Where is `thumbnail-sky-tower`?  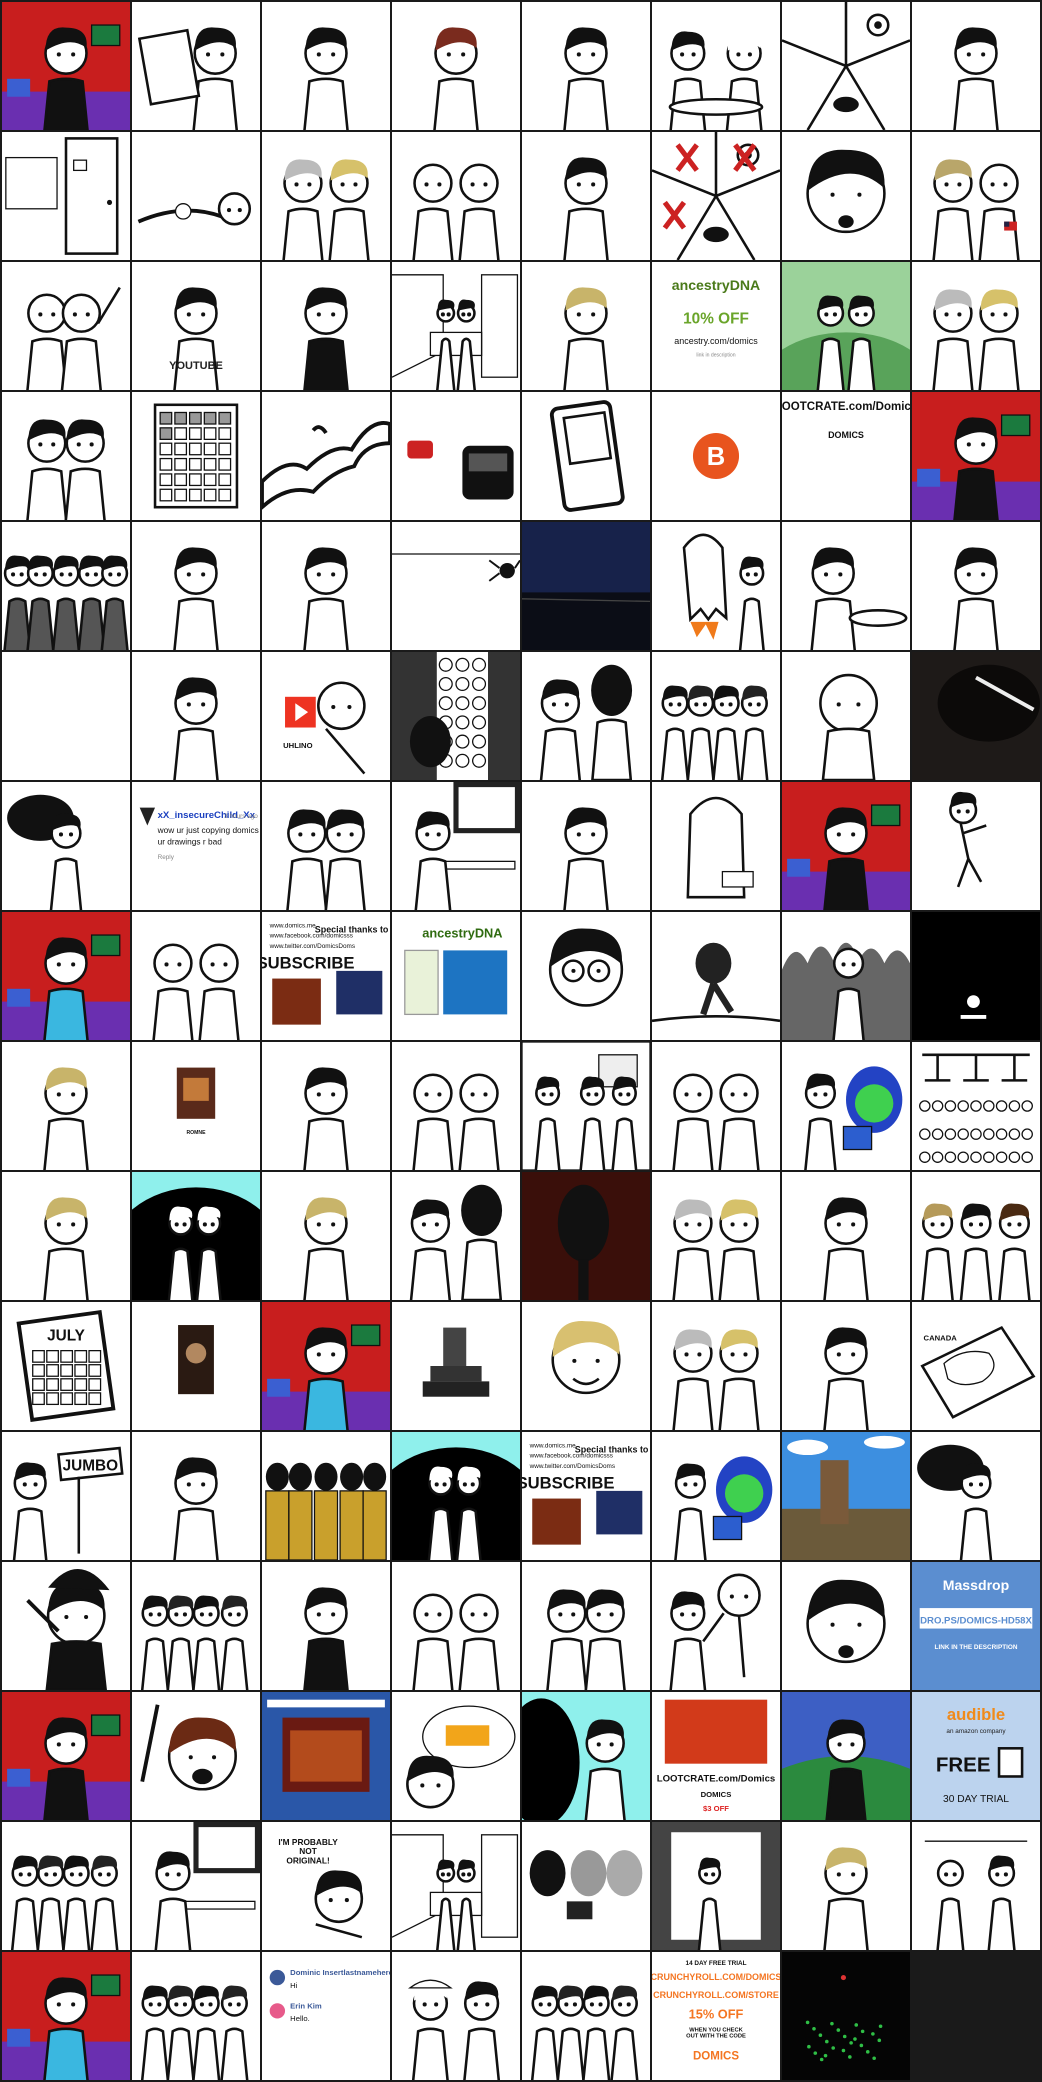 thumbnail-sky-tower is located at coordinates (846, 1496).